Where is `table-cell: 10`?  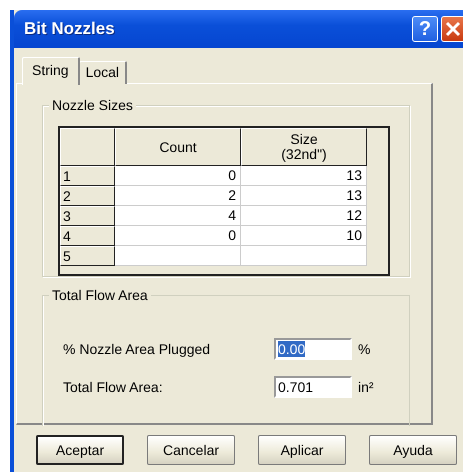 table-cell: 10 is located at coordinates (304, 236).